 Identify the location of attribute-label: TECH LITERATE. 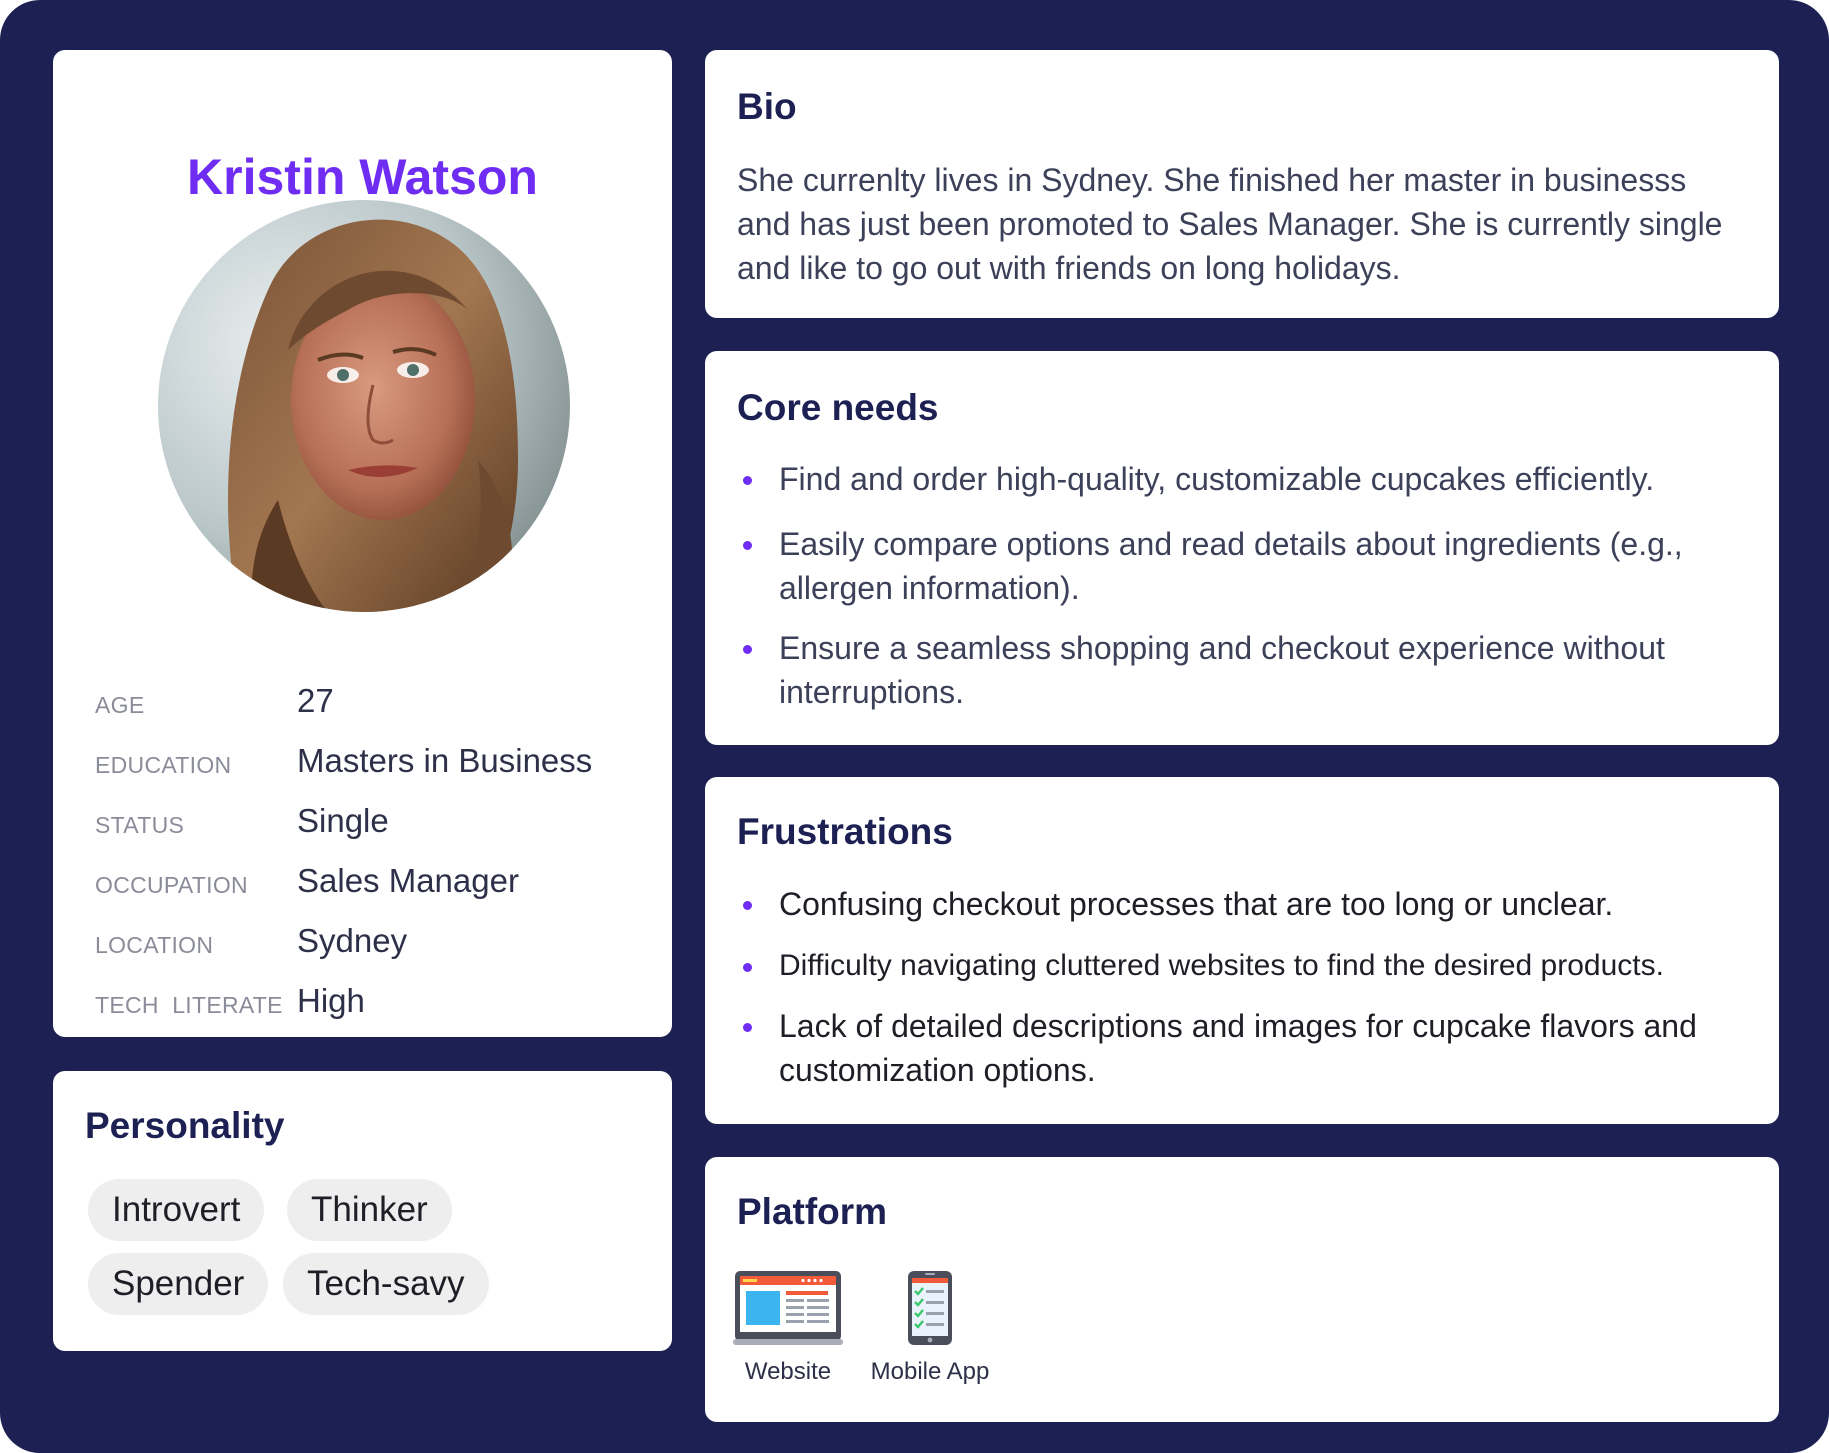
(189, 1005).